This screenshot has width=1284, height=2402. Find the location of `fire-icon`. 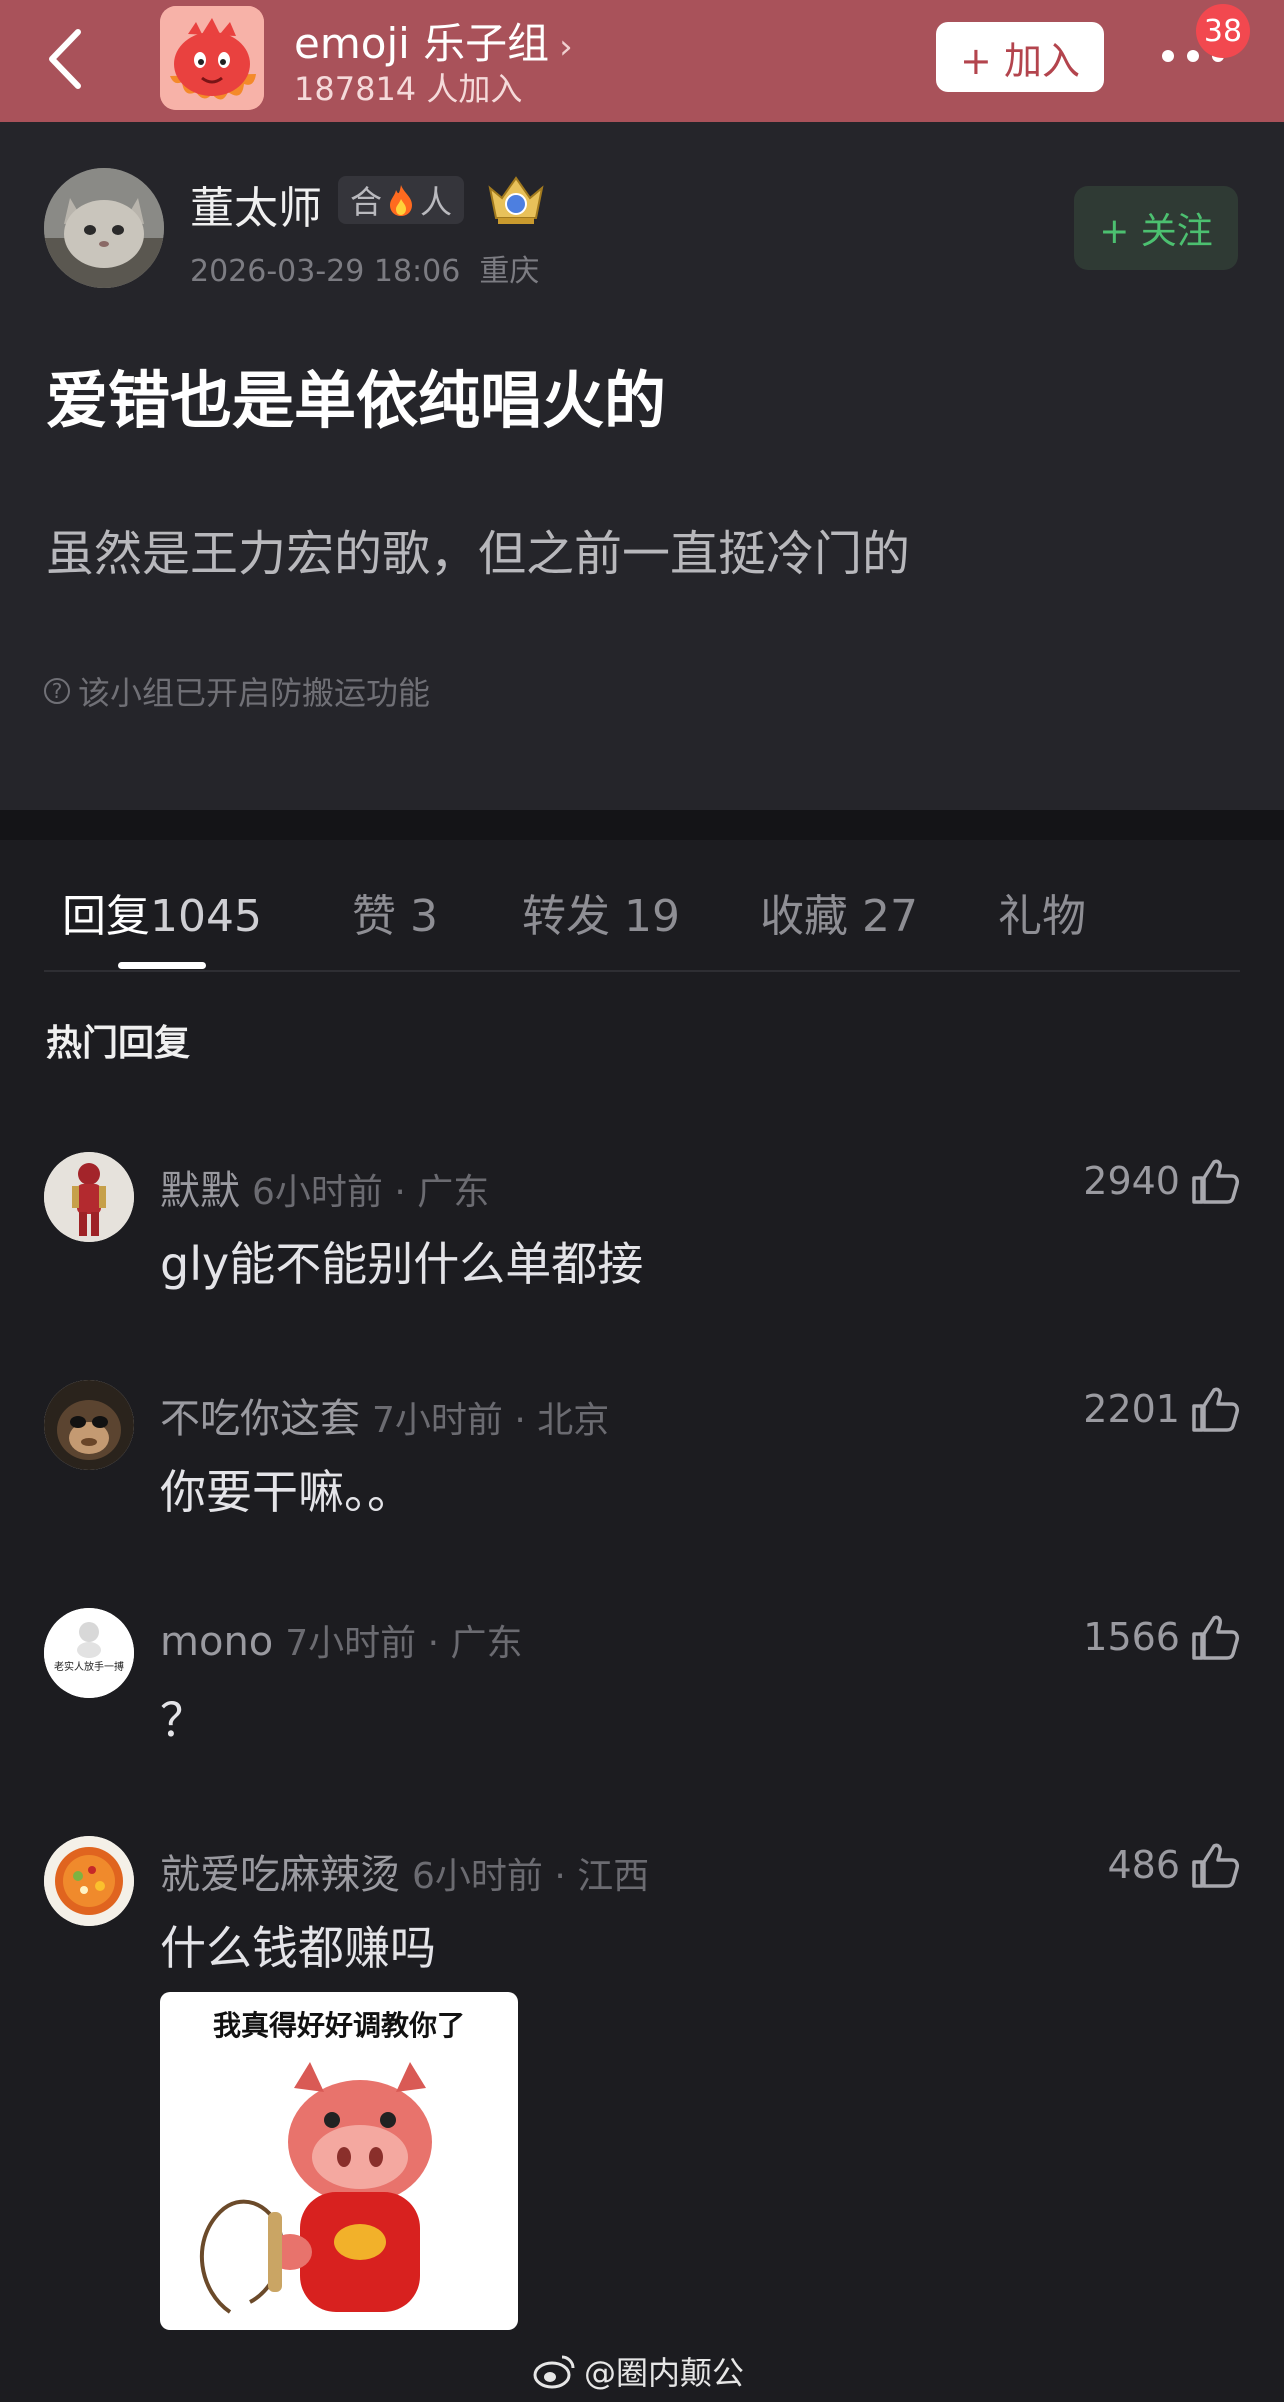

fire-icon is located at coordinates (401, 200).